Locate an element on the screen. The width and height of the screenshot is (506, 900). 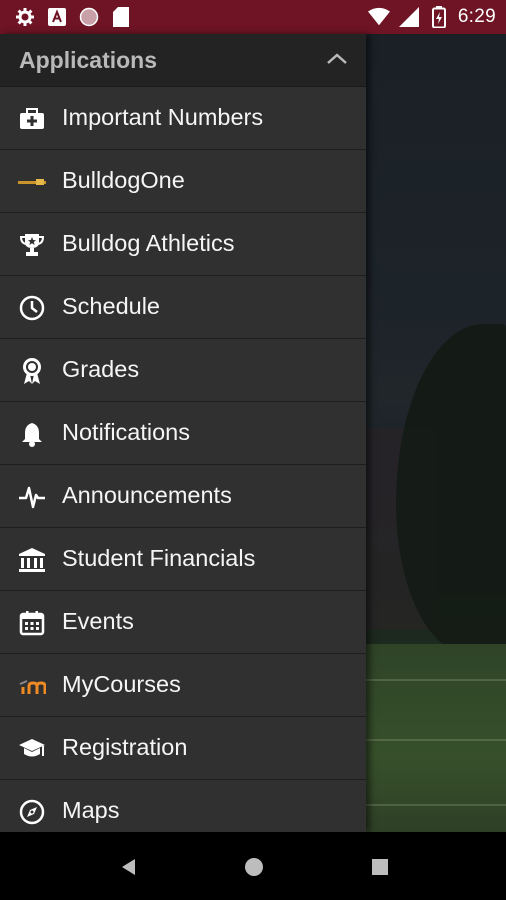
status-bar: 6:29 is located at coordinates (253, 17).